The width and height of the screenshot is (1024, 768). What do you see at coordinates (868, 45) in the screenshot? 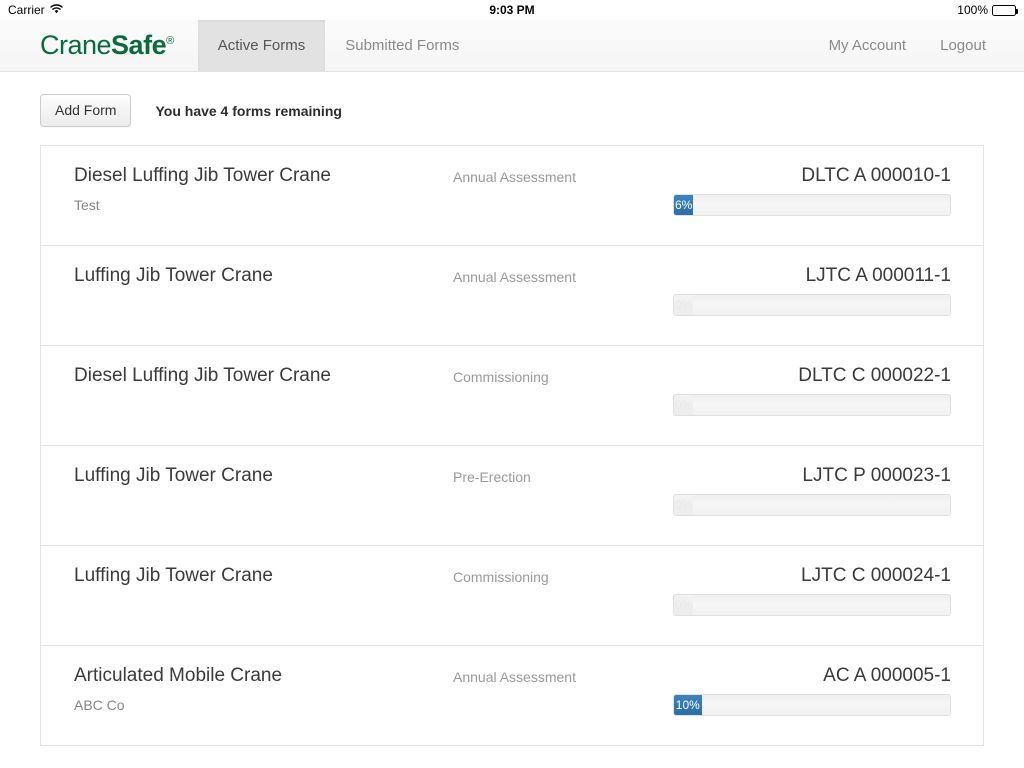
I see `nav-link-my-account: My Account` at bounding box center [868, 45].